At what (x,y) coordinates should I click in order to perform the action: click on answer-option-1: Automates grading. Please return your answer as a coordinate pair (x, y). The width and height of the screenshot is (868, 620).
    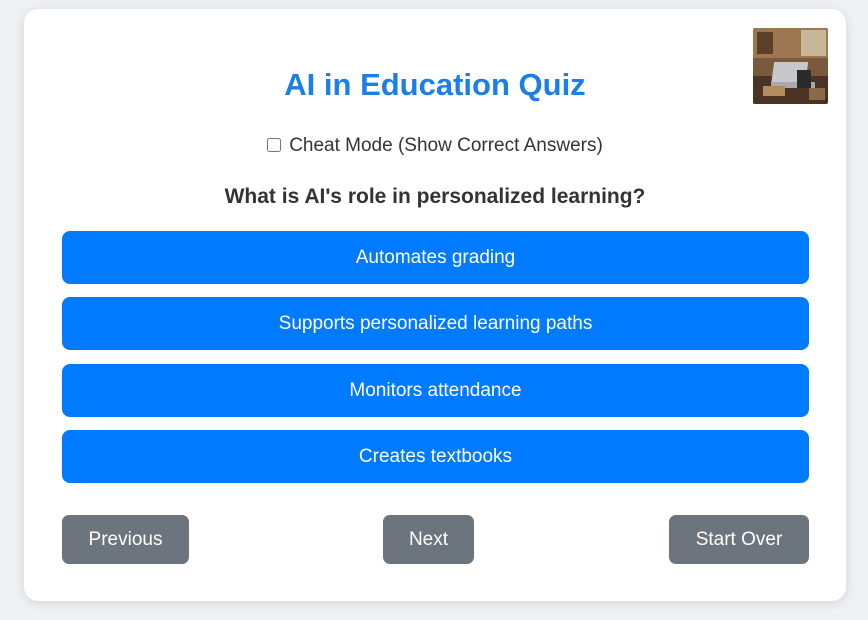
    Looking at the image, I should click on (435, 257).